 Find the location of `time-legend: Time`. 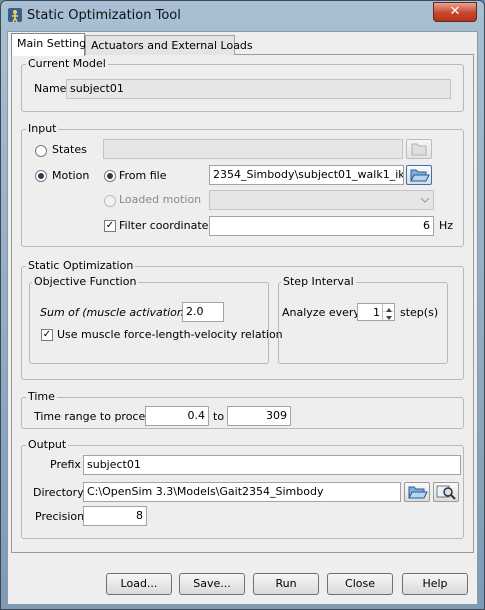

time-legend: Time is located at coordinates (41, 396).